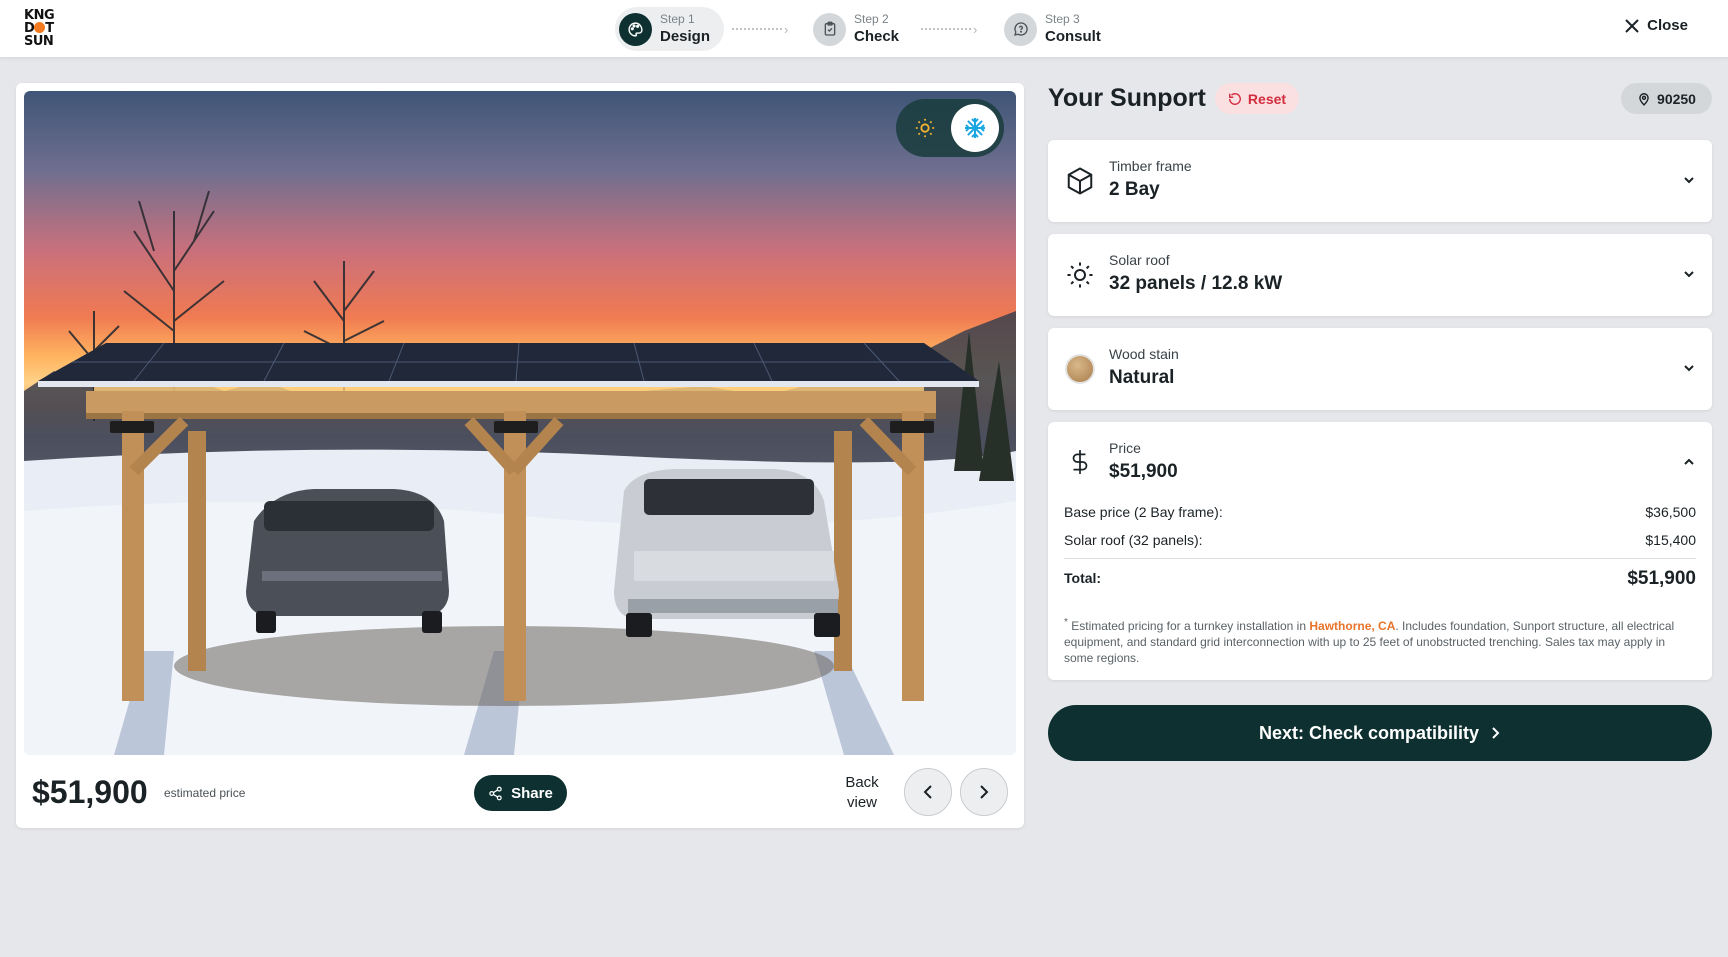 The width and height of the screenshot is (1728, 957). Describe the element at coordinates (1661, 578) in the screenshot. I see `total-value: $51,900` at that location.